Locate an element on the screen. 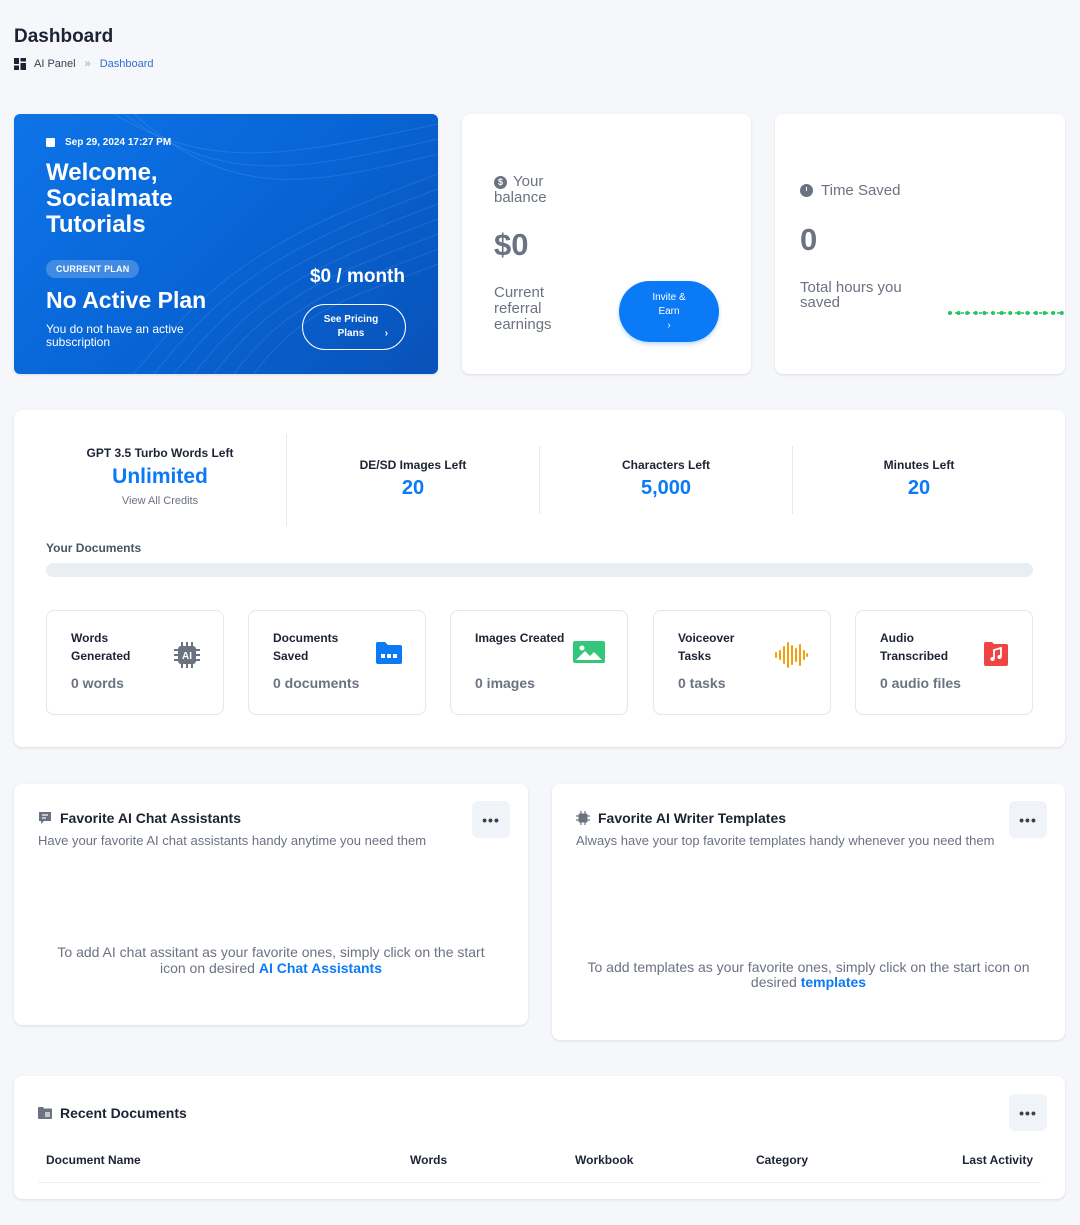  documents-progress-bar is located at coordinates (539, 570).